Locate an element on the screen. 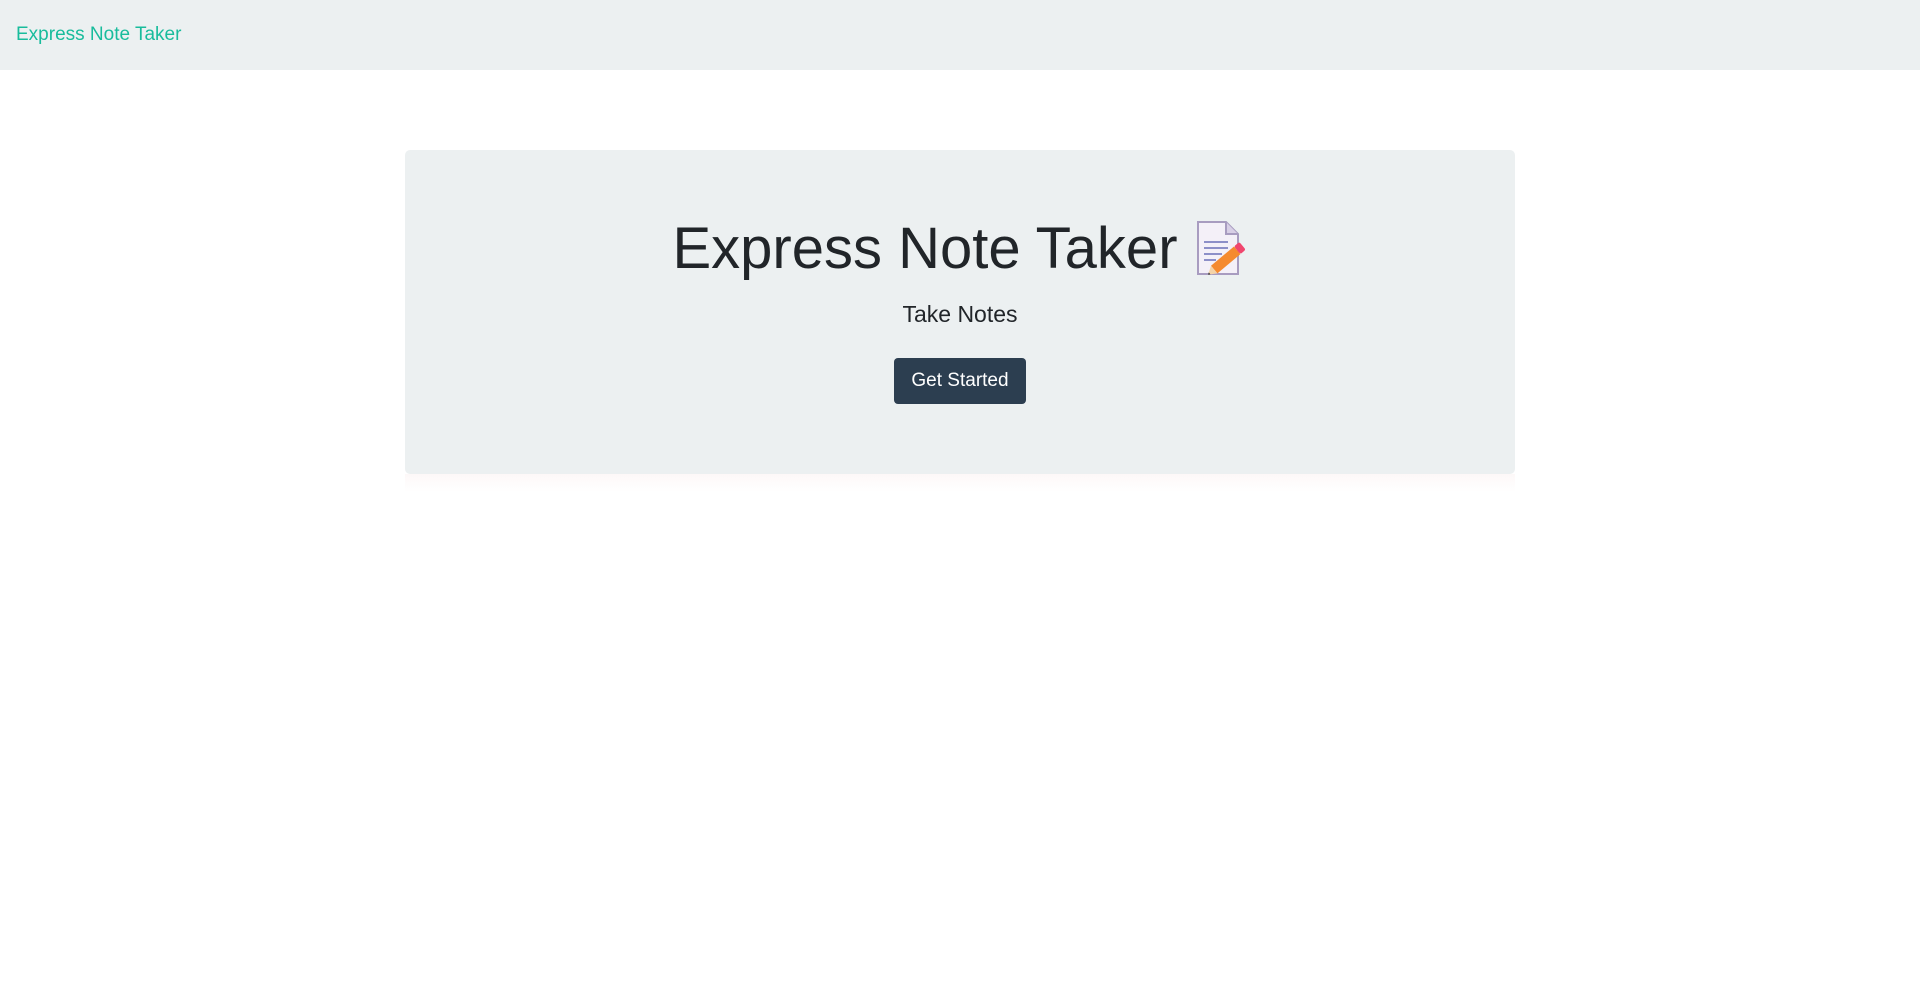 The height and width of the screenshot is (1005, 1920). page-title-text: Express Note Taker is located at coordinates (925, 248).